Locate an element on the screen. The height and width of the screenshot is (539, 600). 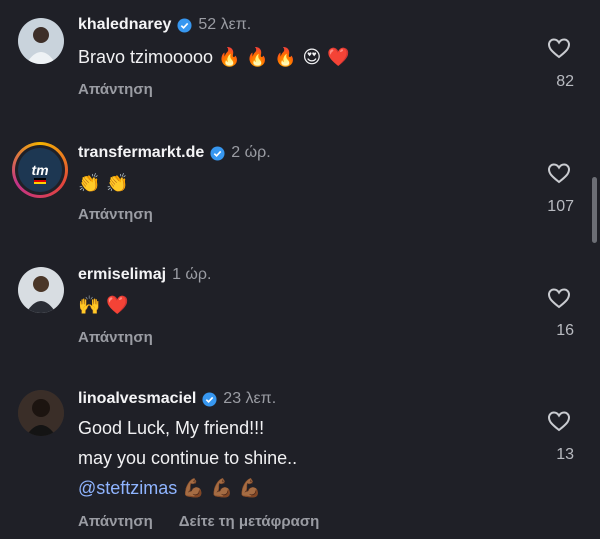
flag-icon is located at coordinates (40, 181).